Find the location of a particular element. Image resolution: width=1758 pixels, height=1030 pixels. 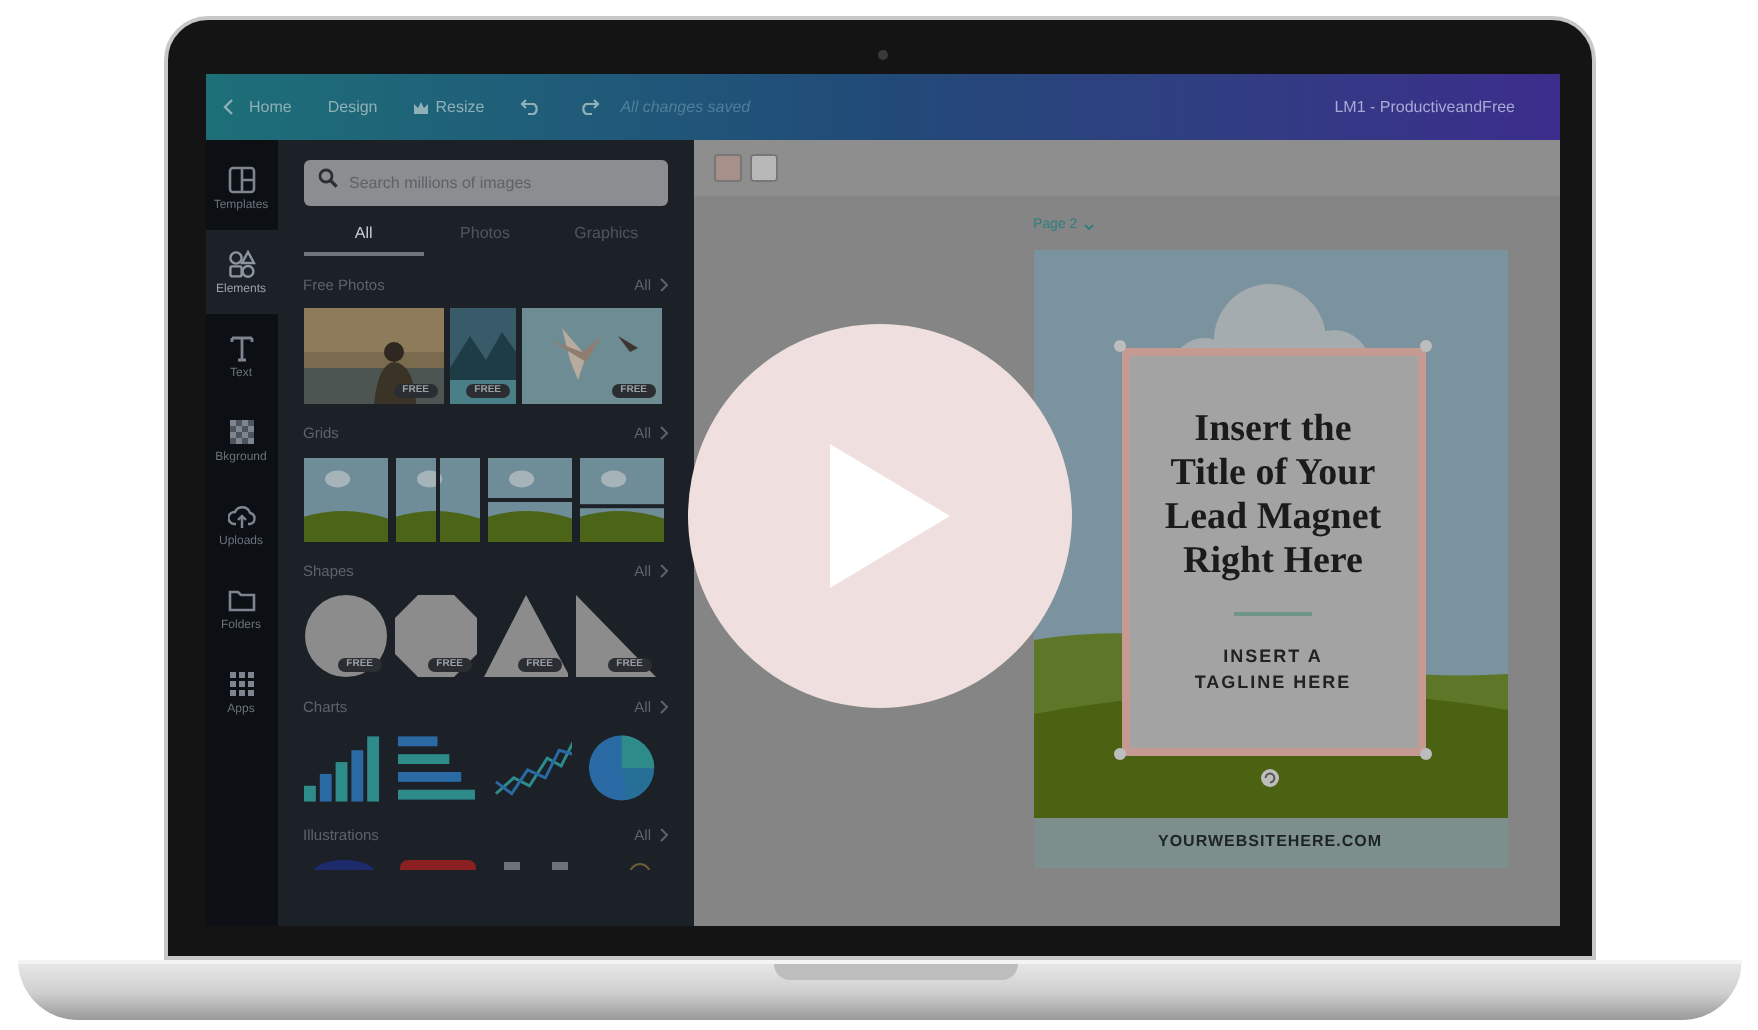

home-button: Home is located at coordinates (256, 107).